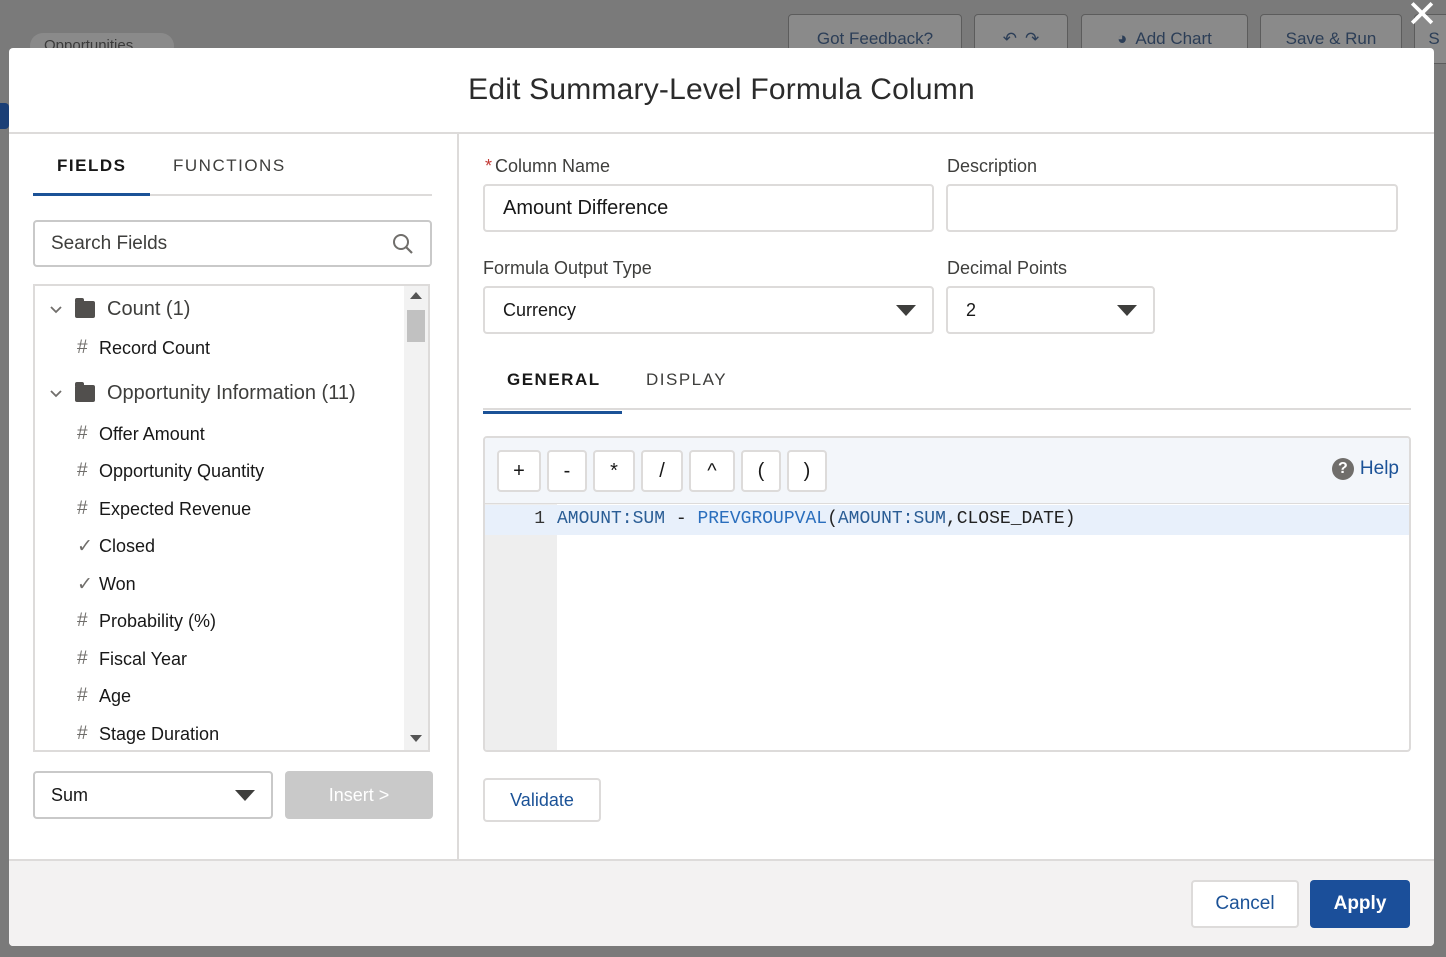 The image size is (1446, 957). Describe the element at coordinates (662, 471) in the screenshot. I see `divide-button: /` at that location.